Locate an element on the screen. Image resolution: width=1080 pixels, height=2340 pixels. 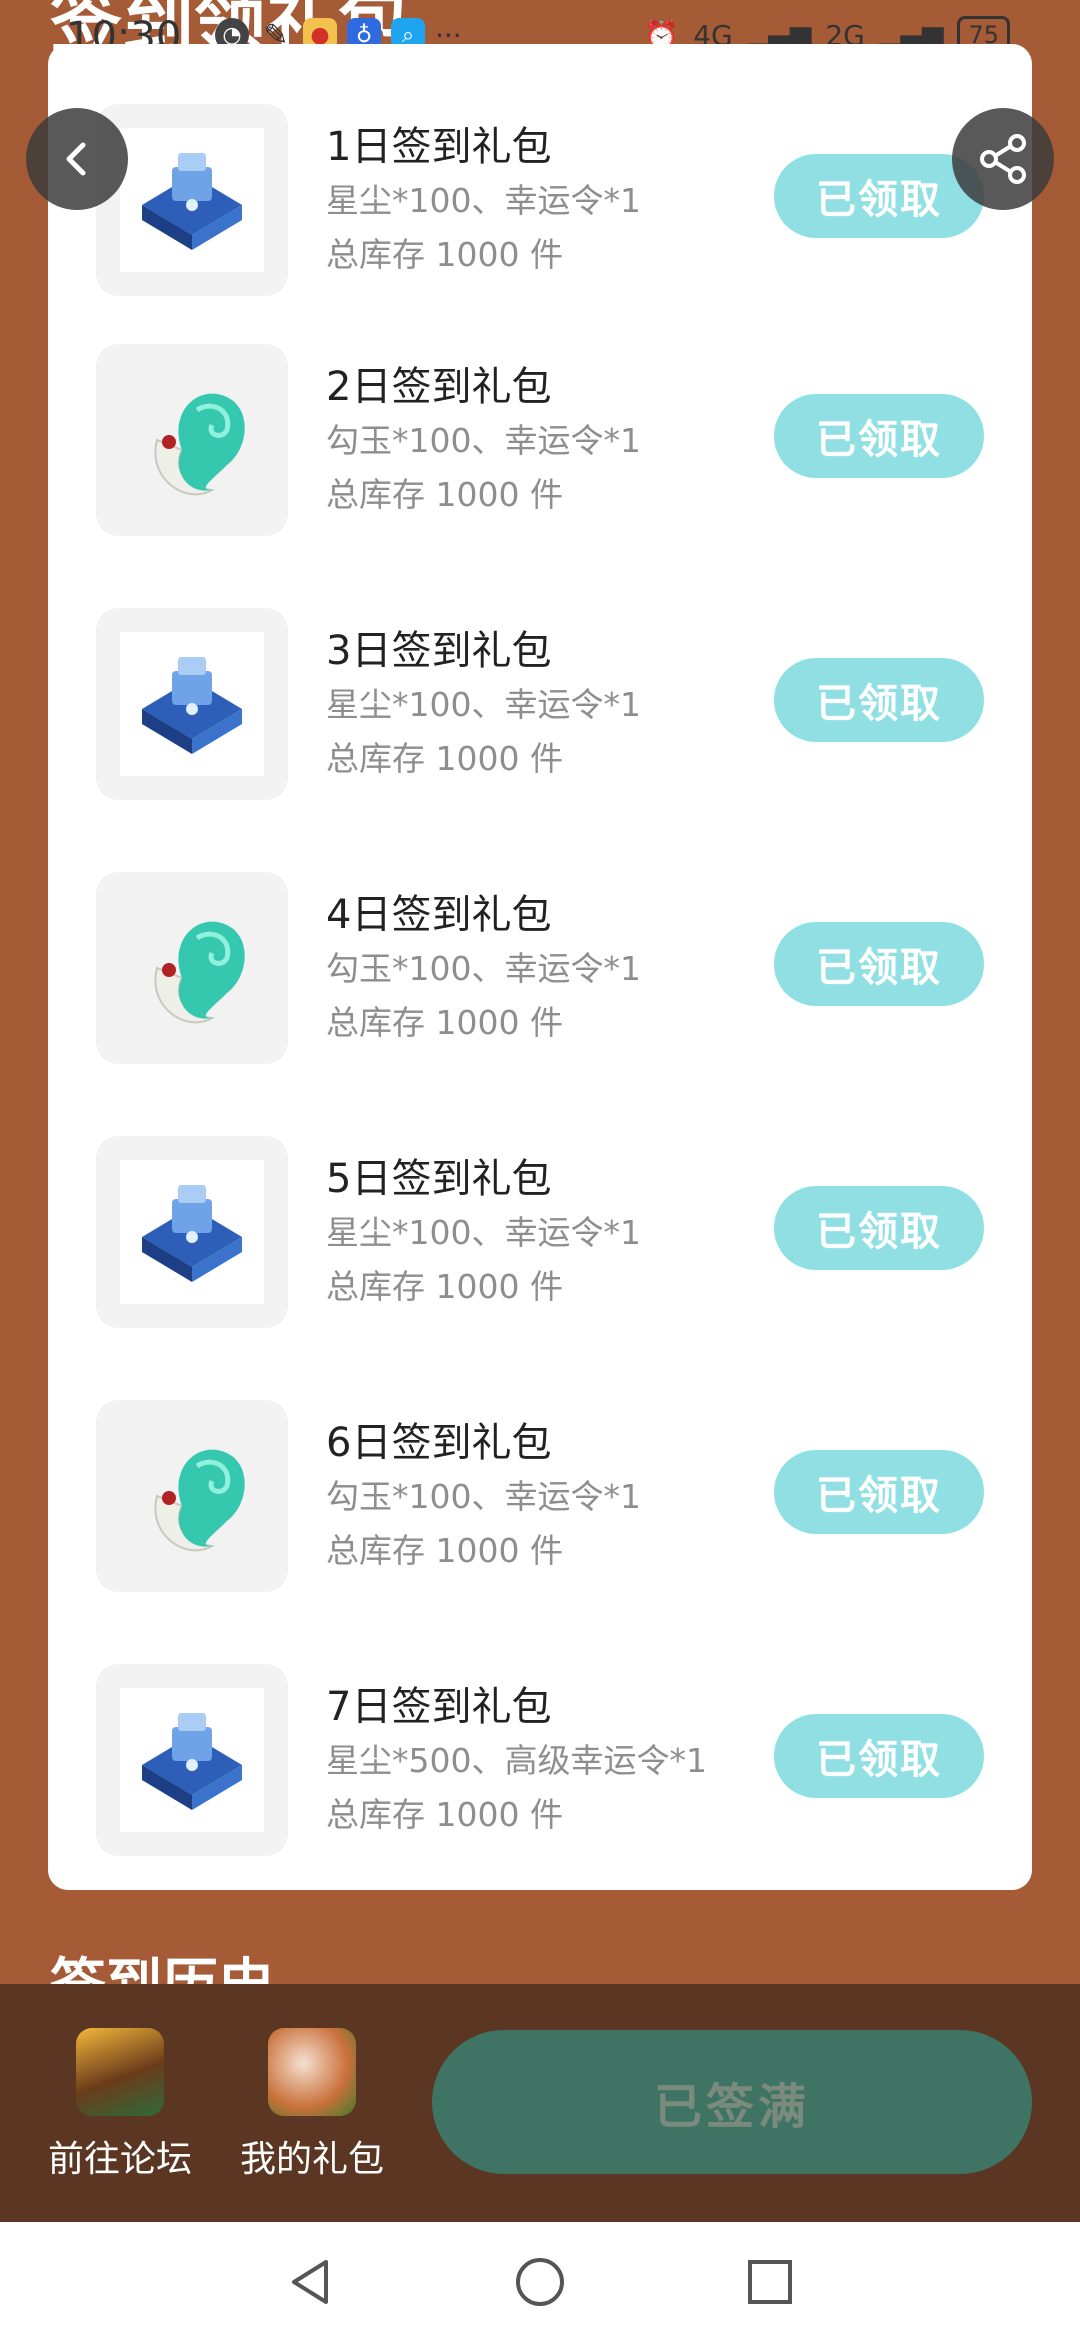
nav-recent-icon is located at coordinates (770, 2282).